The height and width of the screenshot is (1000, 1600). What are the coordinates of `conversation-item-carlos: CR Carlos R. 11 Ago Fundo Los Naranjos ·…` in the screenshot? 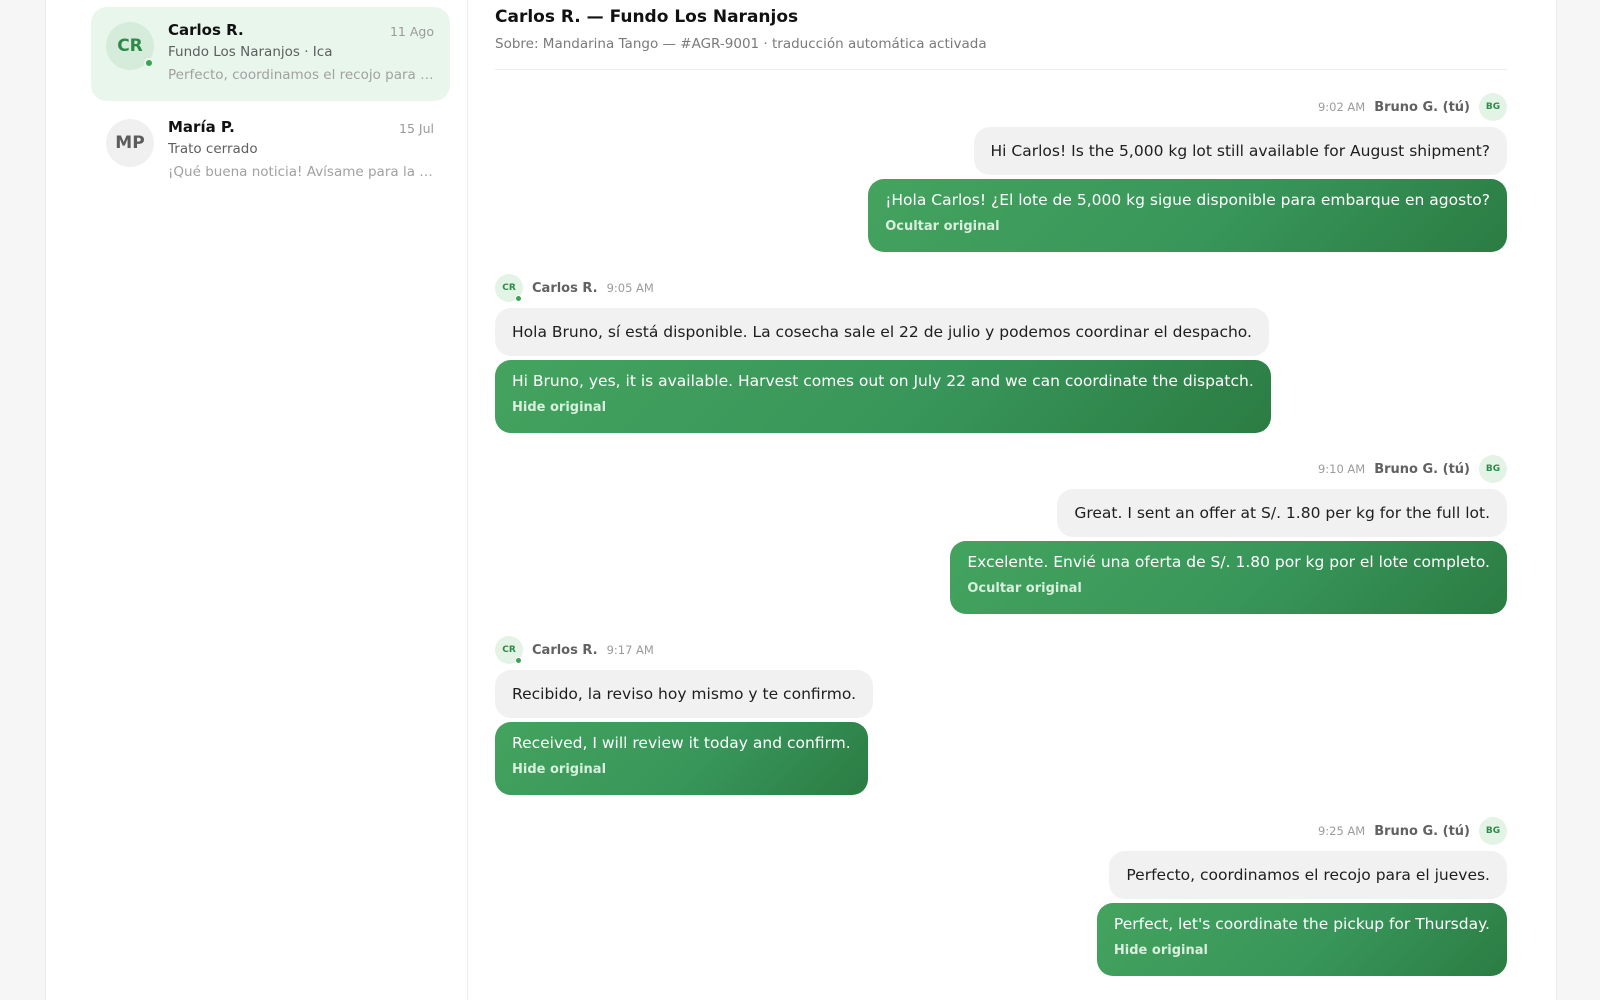 It's located at (270, 54).